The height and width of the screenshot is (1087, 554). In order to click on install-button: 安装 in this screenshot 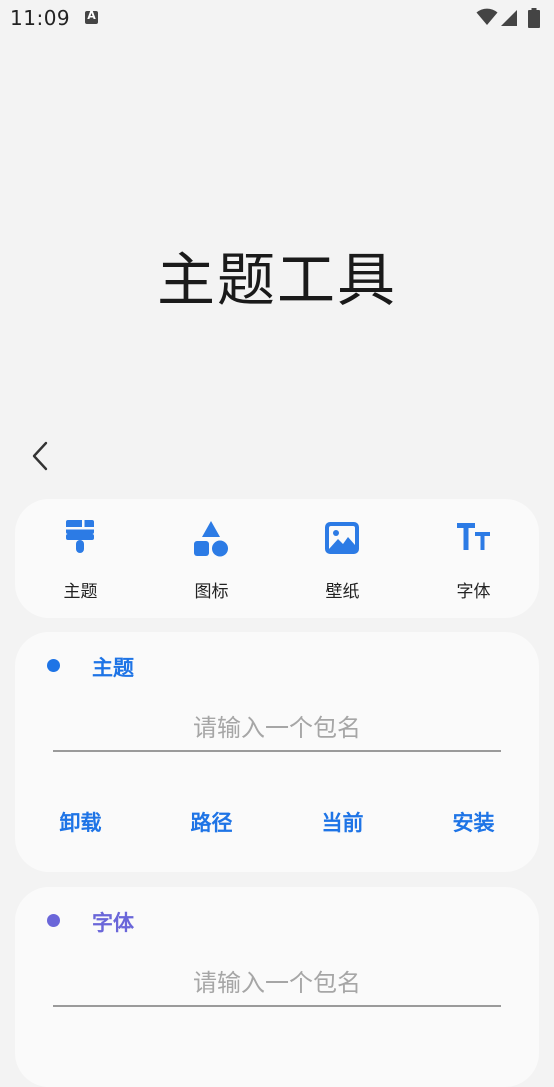, I will do `click(473, 822)`.